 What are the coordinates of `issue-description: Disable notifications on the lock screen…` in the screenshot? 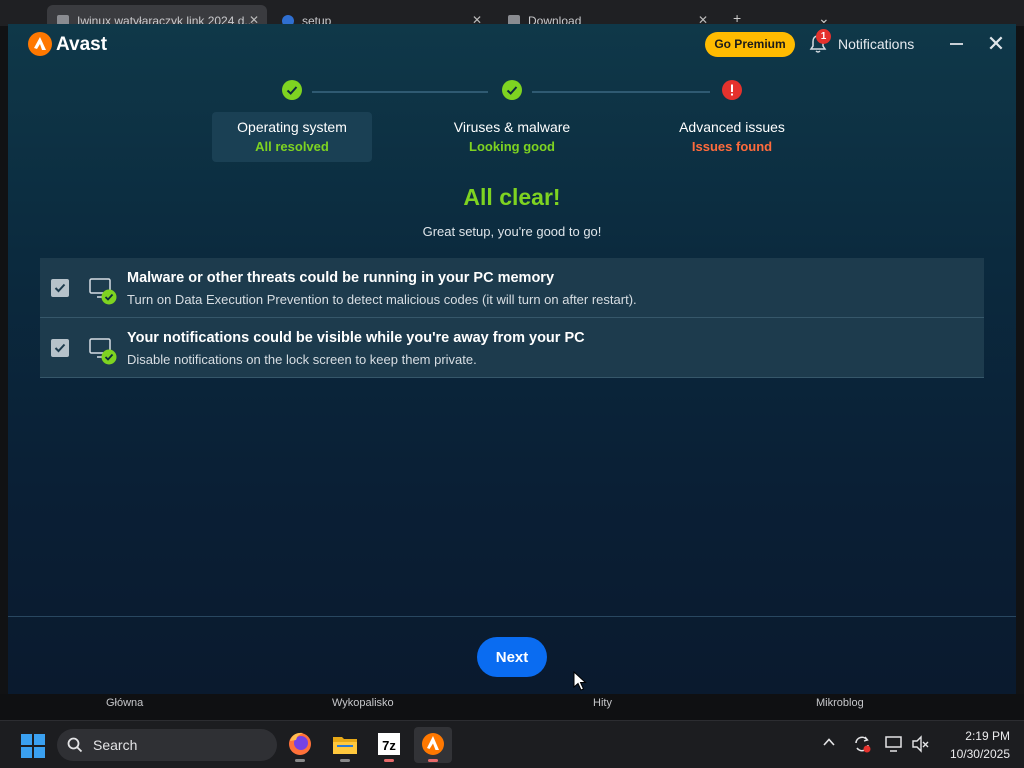 It's located at (302, 359).